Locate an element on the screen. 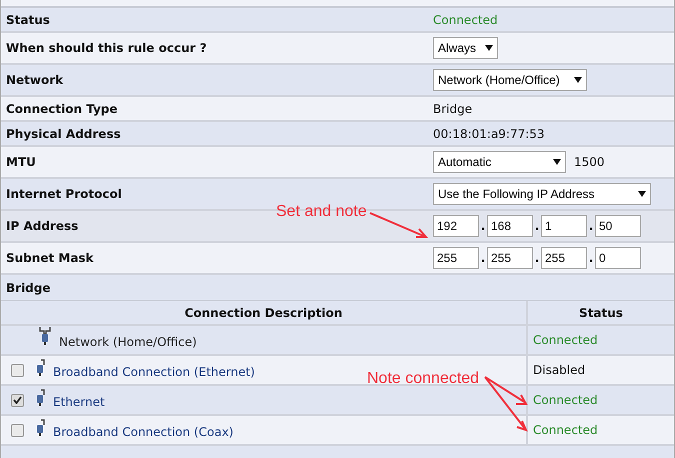  connection-link: Broadband Connection (Ethernet) is located at coordinates (154, 372).